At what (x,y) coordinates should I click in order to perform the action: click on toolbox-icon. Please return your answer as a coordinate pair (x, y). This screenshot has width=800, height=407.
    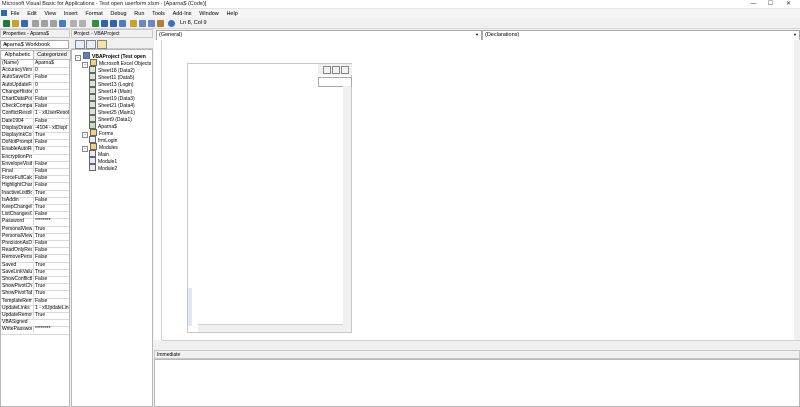
    Looking at the image, I should click on (160, 23).